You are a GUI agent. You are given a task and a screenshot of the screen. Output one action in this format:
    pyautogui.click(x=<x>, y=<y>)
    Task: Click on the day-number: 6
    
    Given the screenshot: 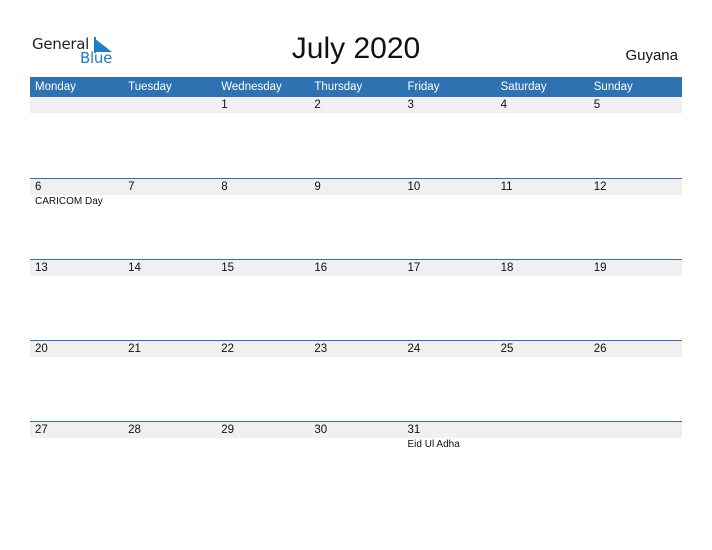 What is the action you would take?
    pyautogui.click(x=38, y=187)
    